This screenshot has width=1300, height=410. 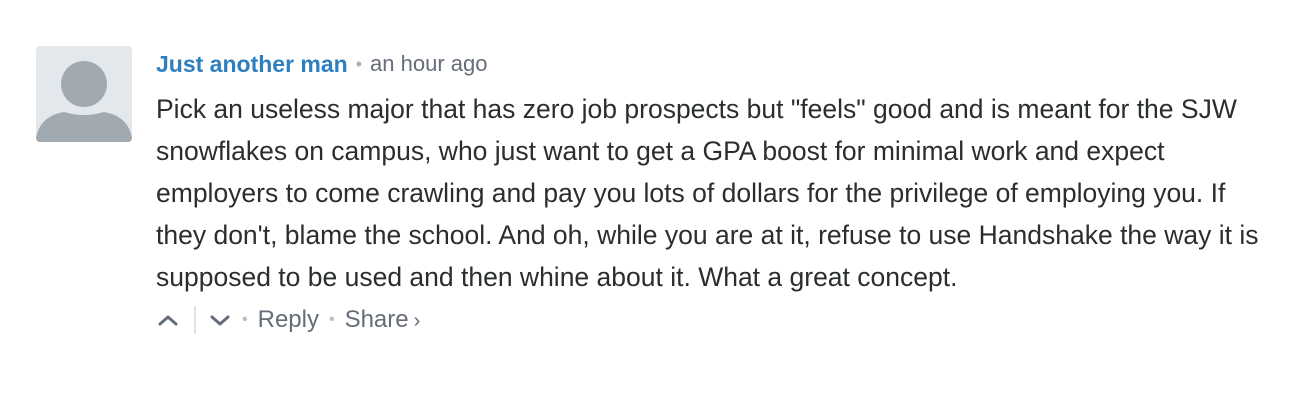 I want to click on author-name-link: Just another man, so click(x=252, y=64).